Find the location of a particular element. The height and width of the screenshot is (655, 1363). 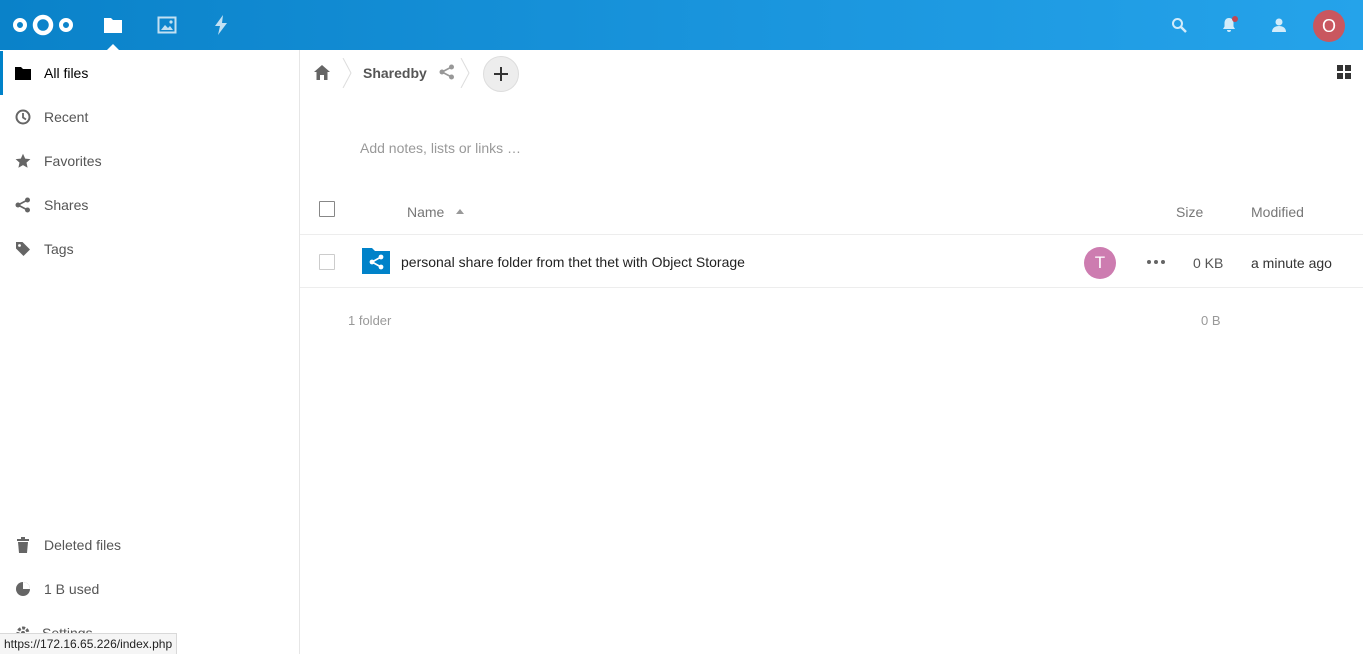

photos-app-icon is located at coordinates (167, 25).